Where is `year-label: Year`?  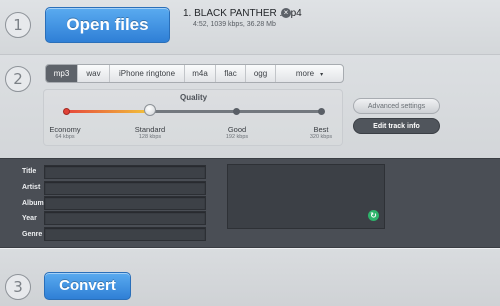 year-label: Year is located at coordinates (29, 218).